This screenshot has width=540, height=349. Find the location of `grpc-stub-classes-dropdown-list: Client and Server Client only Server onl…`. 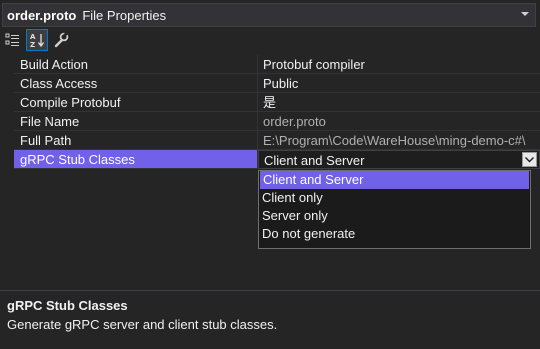

grpc-stub-classes-dropdown-list: Client and Server Client only Server onl… is located at coordinates (394, 209).